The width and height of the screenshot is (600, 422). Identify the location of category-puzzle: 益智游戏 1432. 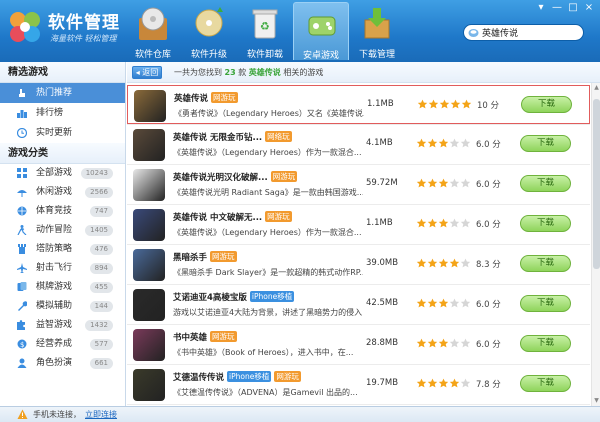
(62, 325).